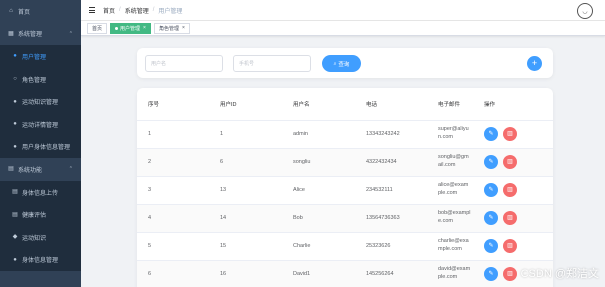 The width and height of the screenshot is (605, 287). What do you see at coordinates (245, 190) in the screenshot?
I see `cell-user-id: 13` at bounding box center [245, 190].